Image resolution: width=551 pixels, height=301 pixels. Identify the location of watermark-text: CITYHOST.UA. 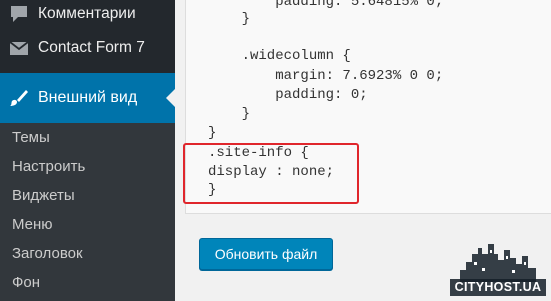
(498, 287).